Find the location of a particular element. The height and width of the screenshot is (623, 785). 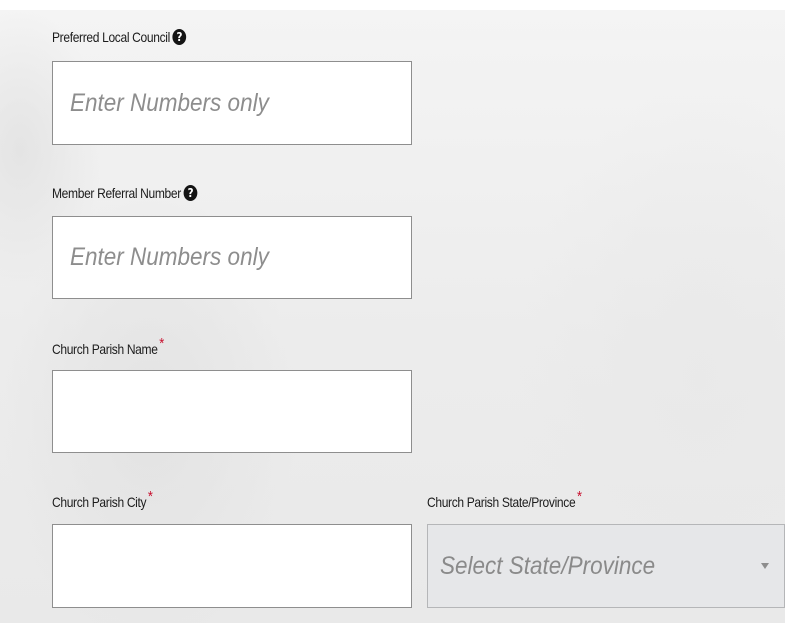

parish-city-label: Church Parish City * is located at coordinates (102, 499).